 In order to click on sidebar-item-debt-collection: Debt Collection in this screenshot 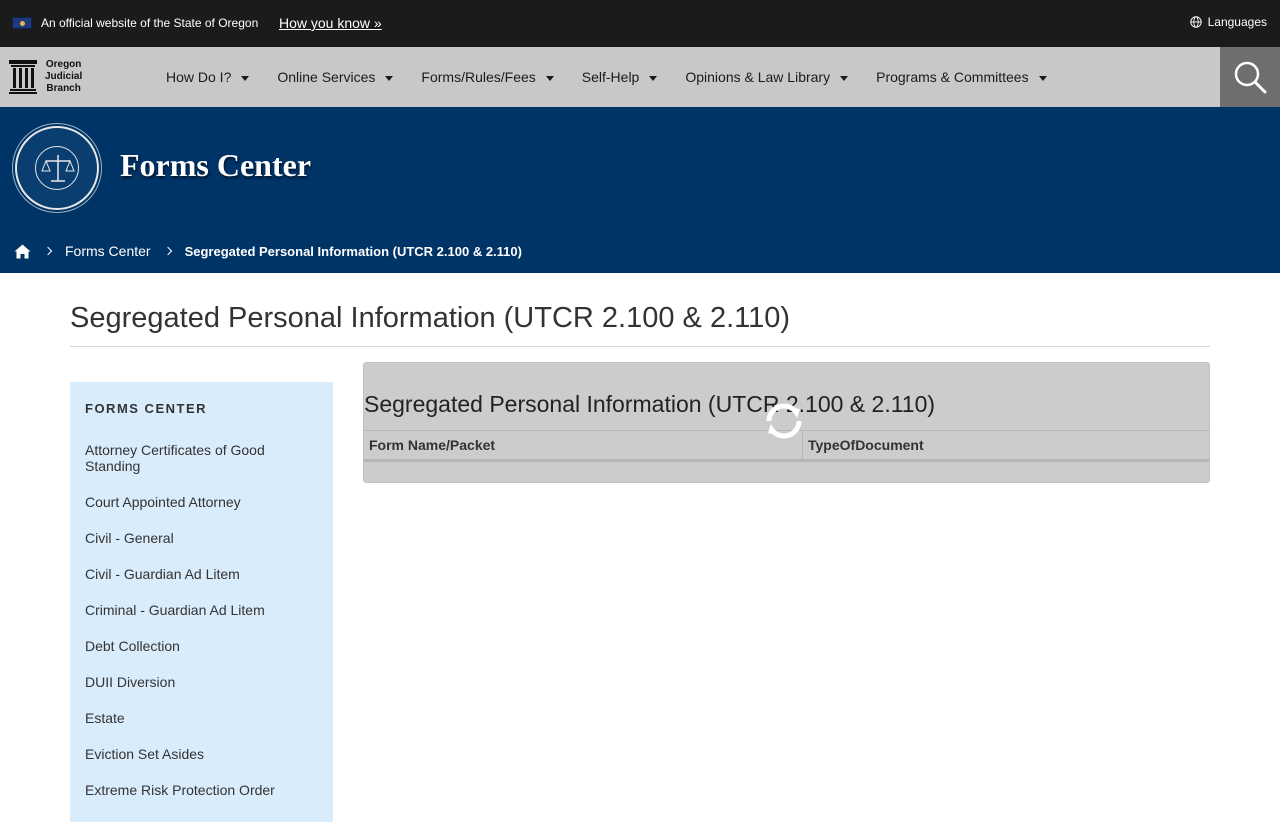, I will do `click(202, 646)`.